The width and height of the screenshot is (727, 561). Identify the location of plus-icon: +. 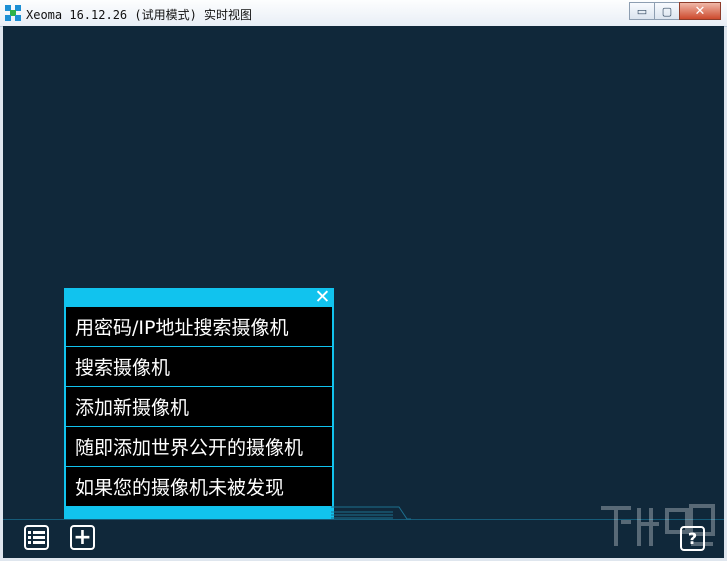
(82, 537).